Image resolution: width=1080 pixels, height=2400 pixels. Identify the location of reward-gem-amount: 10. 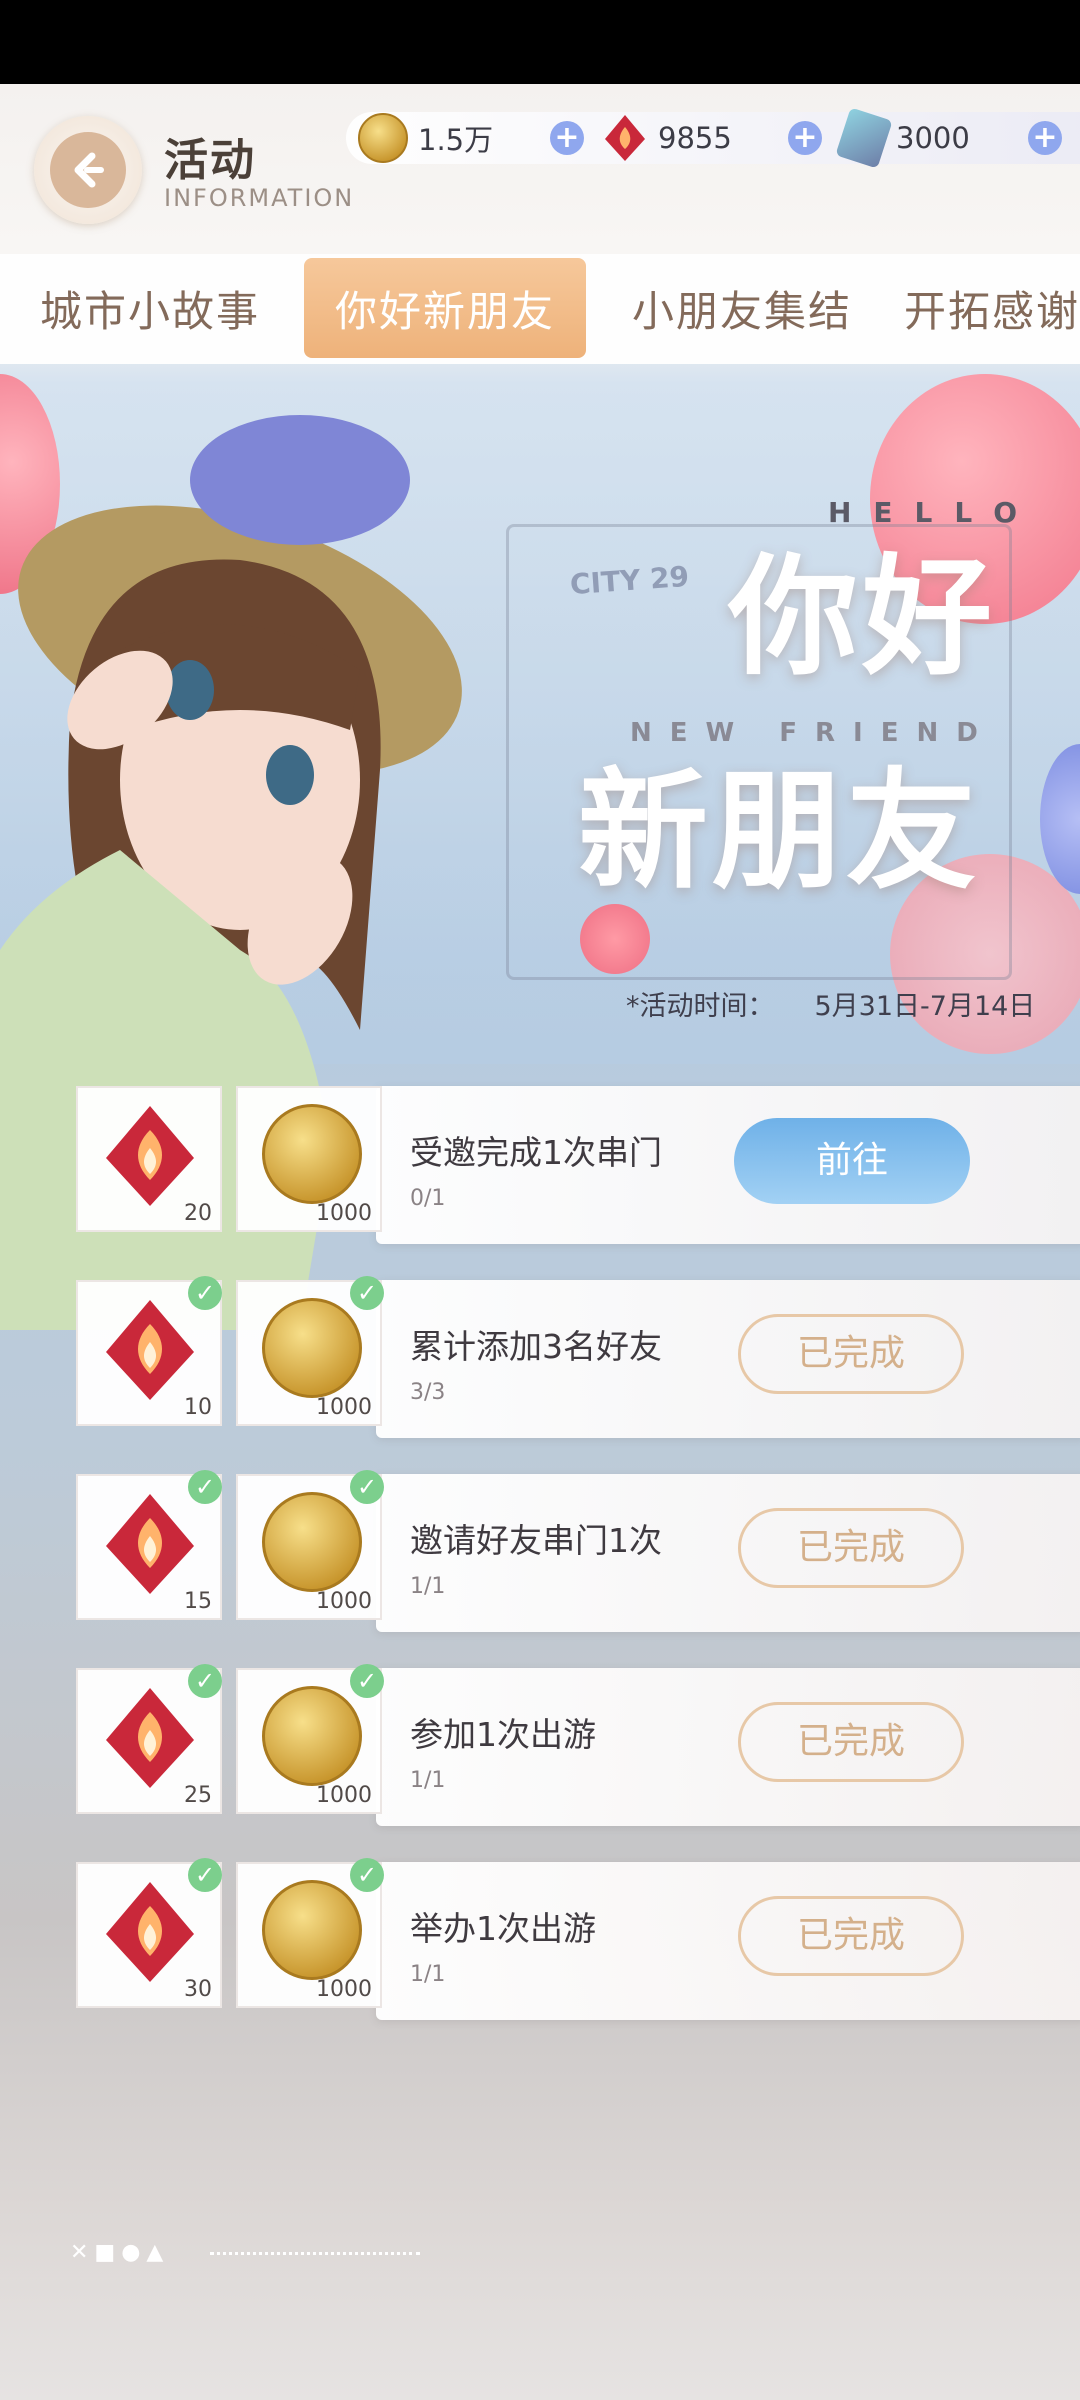
(198, 1407).